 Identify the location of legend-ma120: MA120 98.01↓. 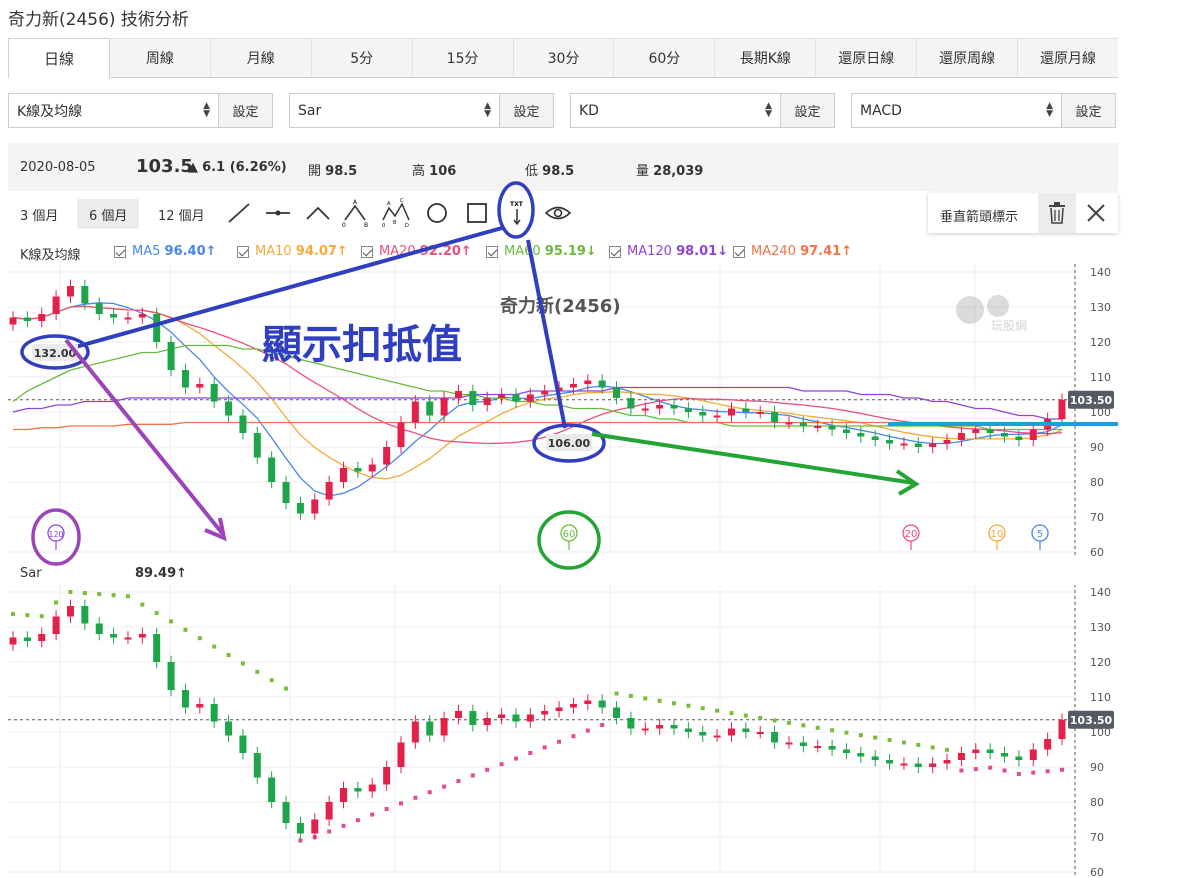
(668, 251).